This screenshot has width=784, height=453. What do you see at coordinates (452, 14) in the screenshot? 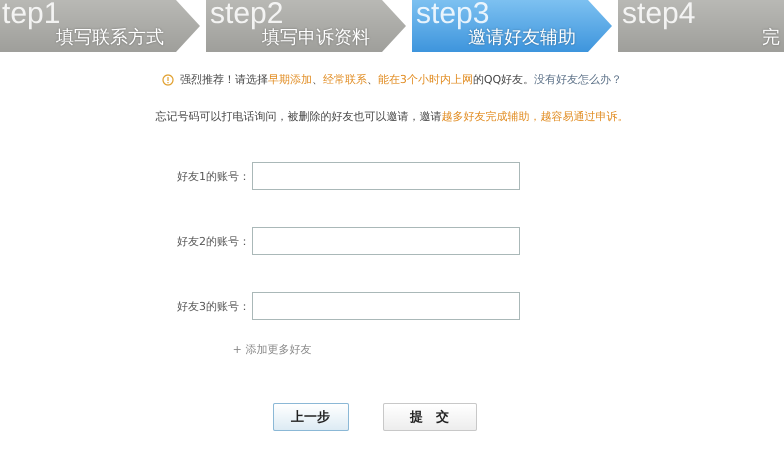
I see `step-number: step3` at bounding box center [452, 14].